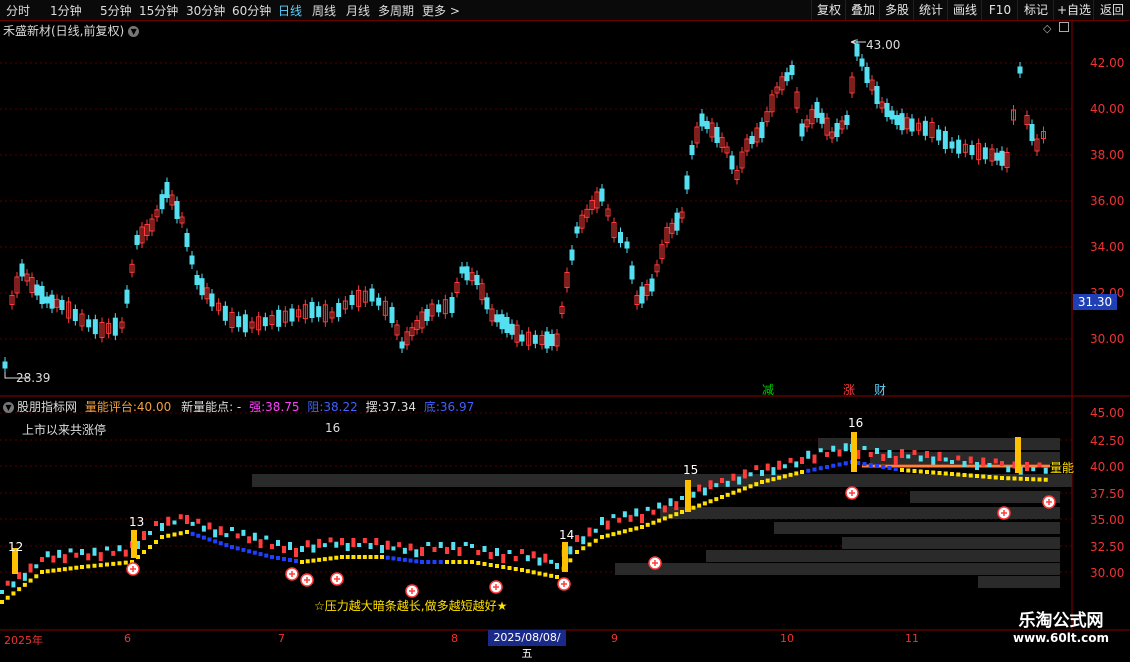 The width and height of the screenshot is (1130, 662). I want to click on pressure-bar, so click(917, 528).